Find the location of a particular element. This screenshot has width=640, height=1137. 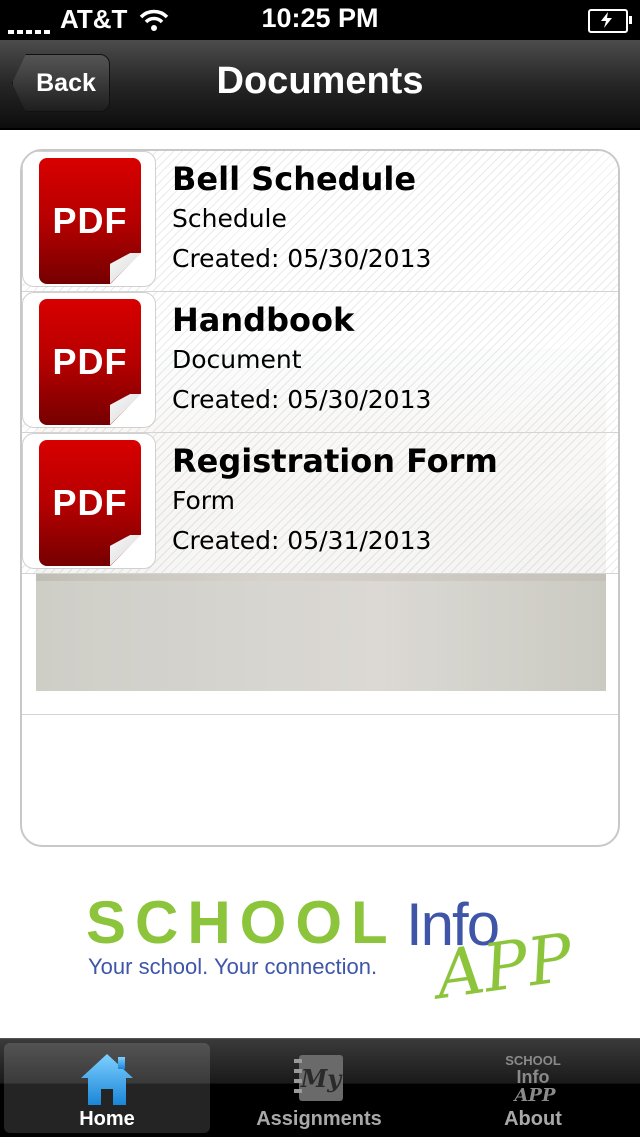

svg-text: Info is located at coordinates (533, 1077).